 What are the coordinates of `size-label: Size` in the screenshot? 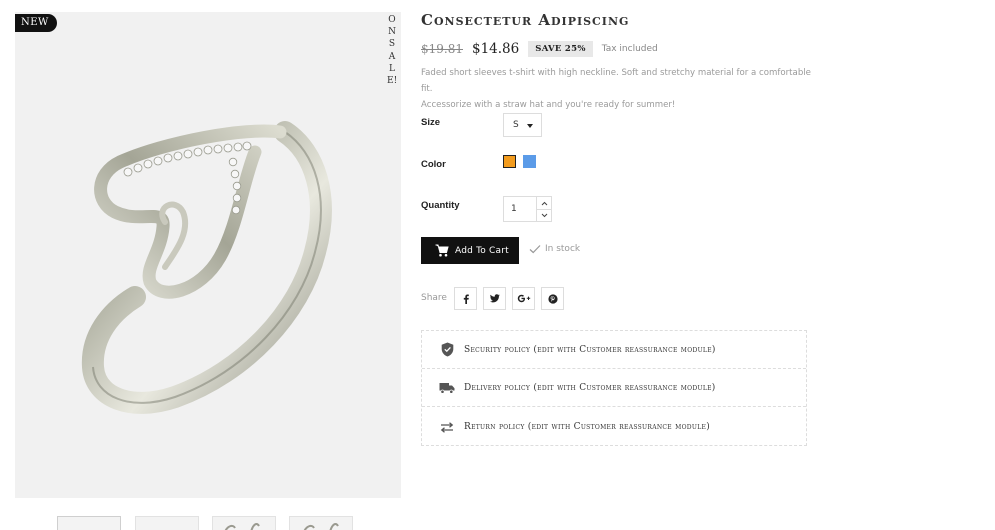 It's located at (431, 122).